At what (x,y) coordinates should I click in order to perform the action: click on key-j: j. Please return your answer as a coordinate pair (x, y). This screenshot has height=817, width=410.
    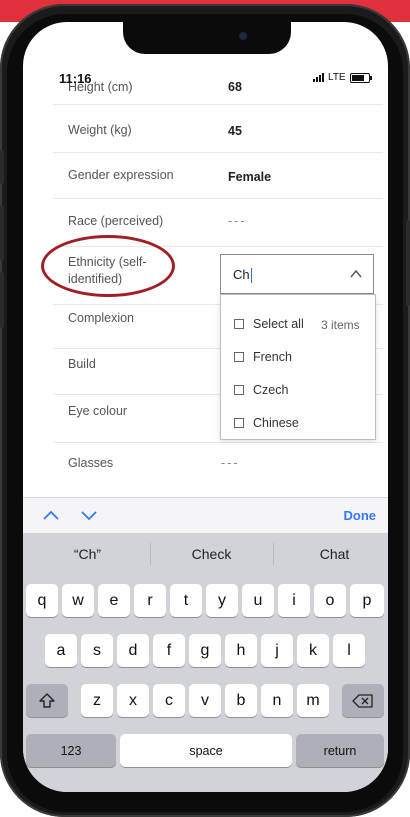
    Looking at the image, I should click on (277, 650).